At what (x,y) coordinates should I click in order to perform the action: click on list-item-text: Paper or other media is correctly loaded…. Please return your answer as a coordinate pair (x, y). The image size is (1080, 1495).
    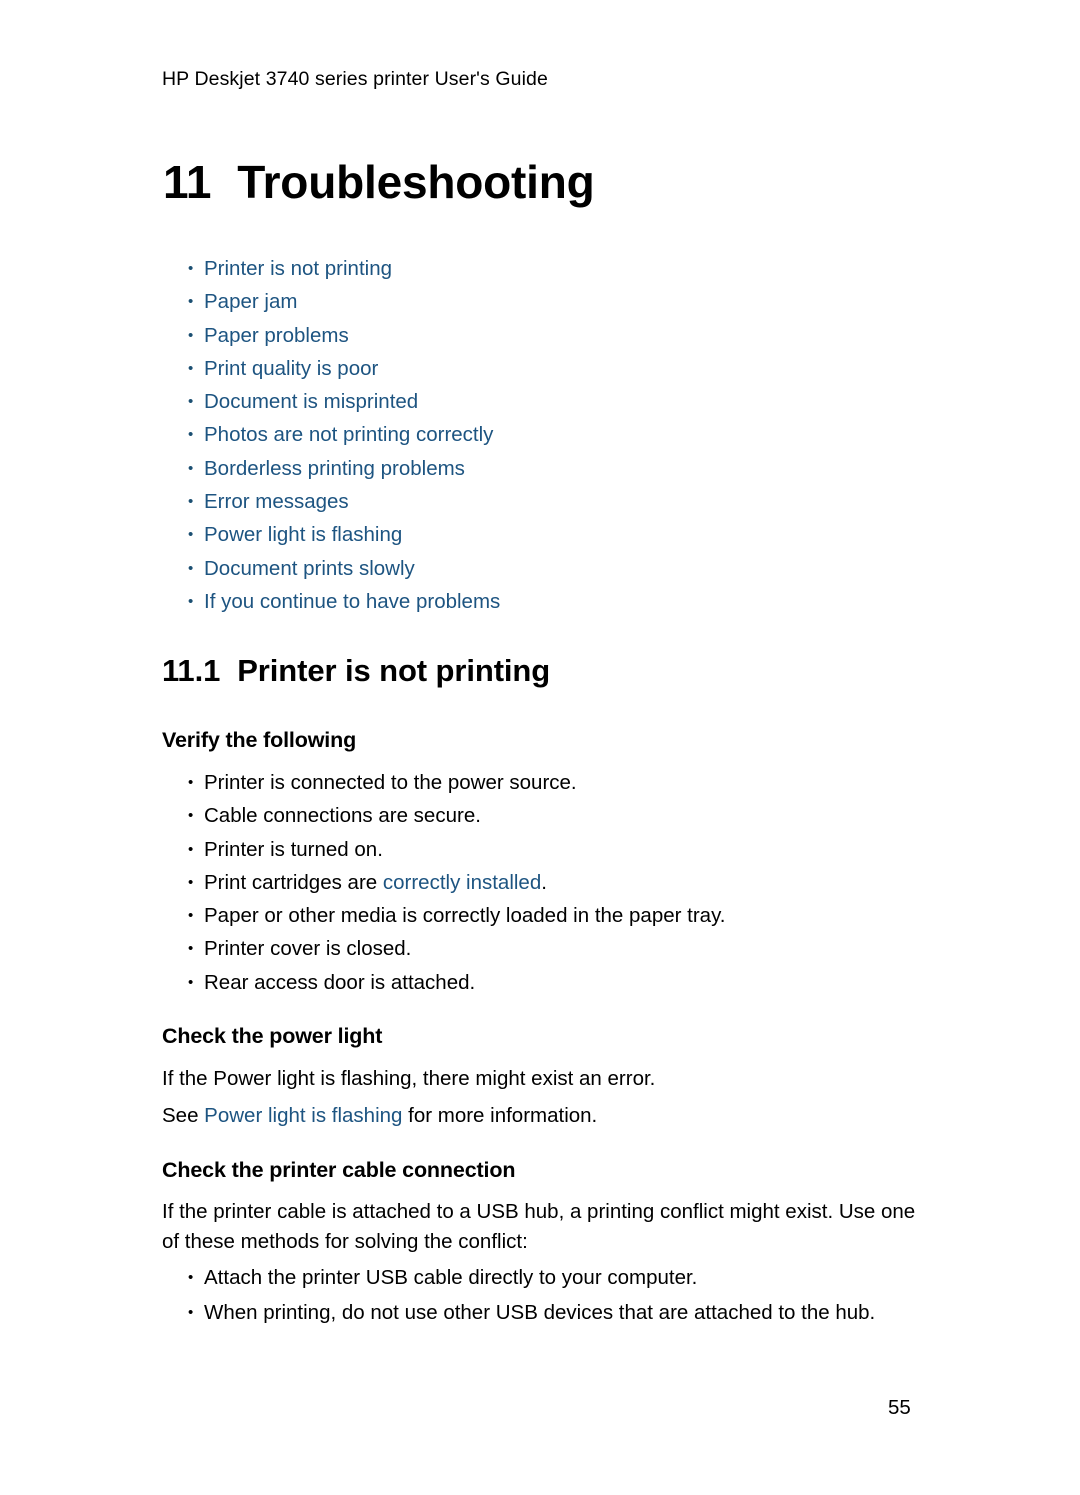
    Looking at the image, I should click on (465, 916).